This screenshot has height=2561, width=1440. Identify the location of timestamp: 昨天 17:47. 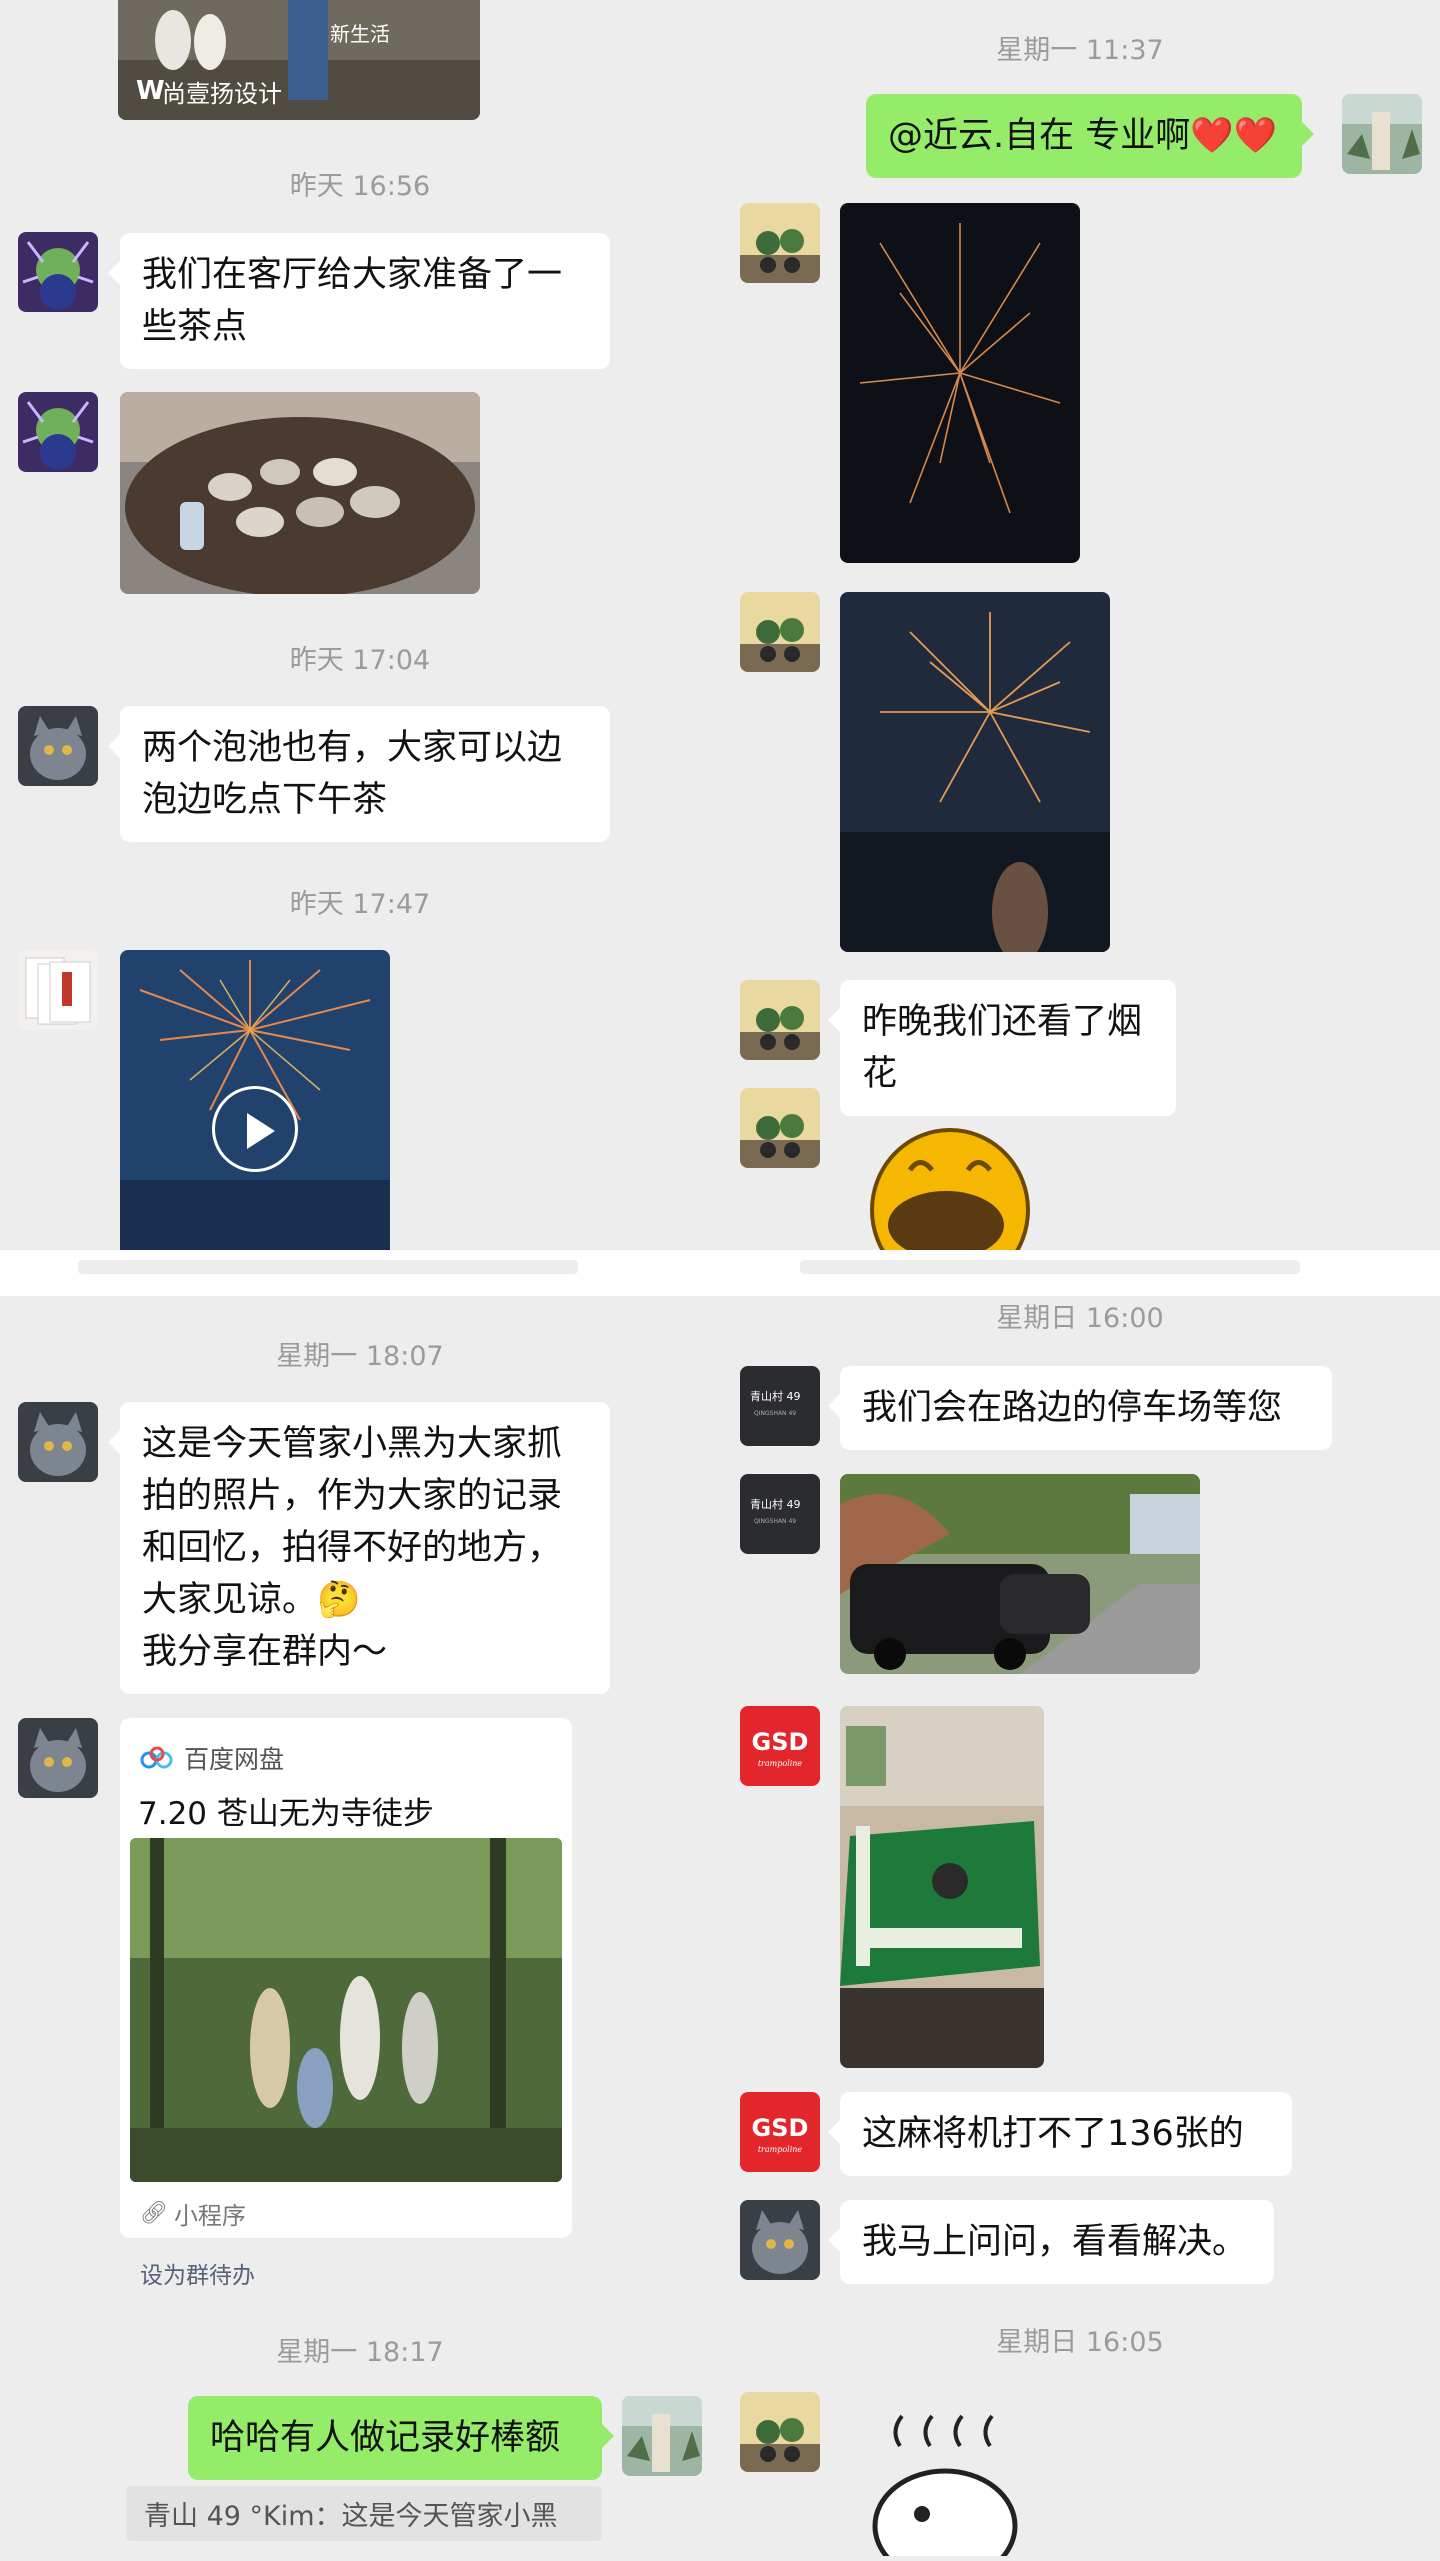
(360, 904).